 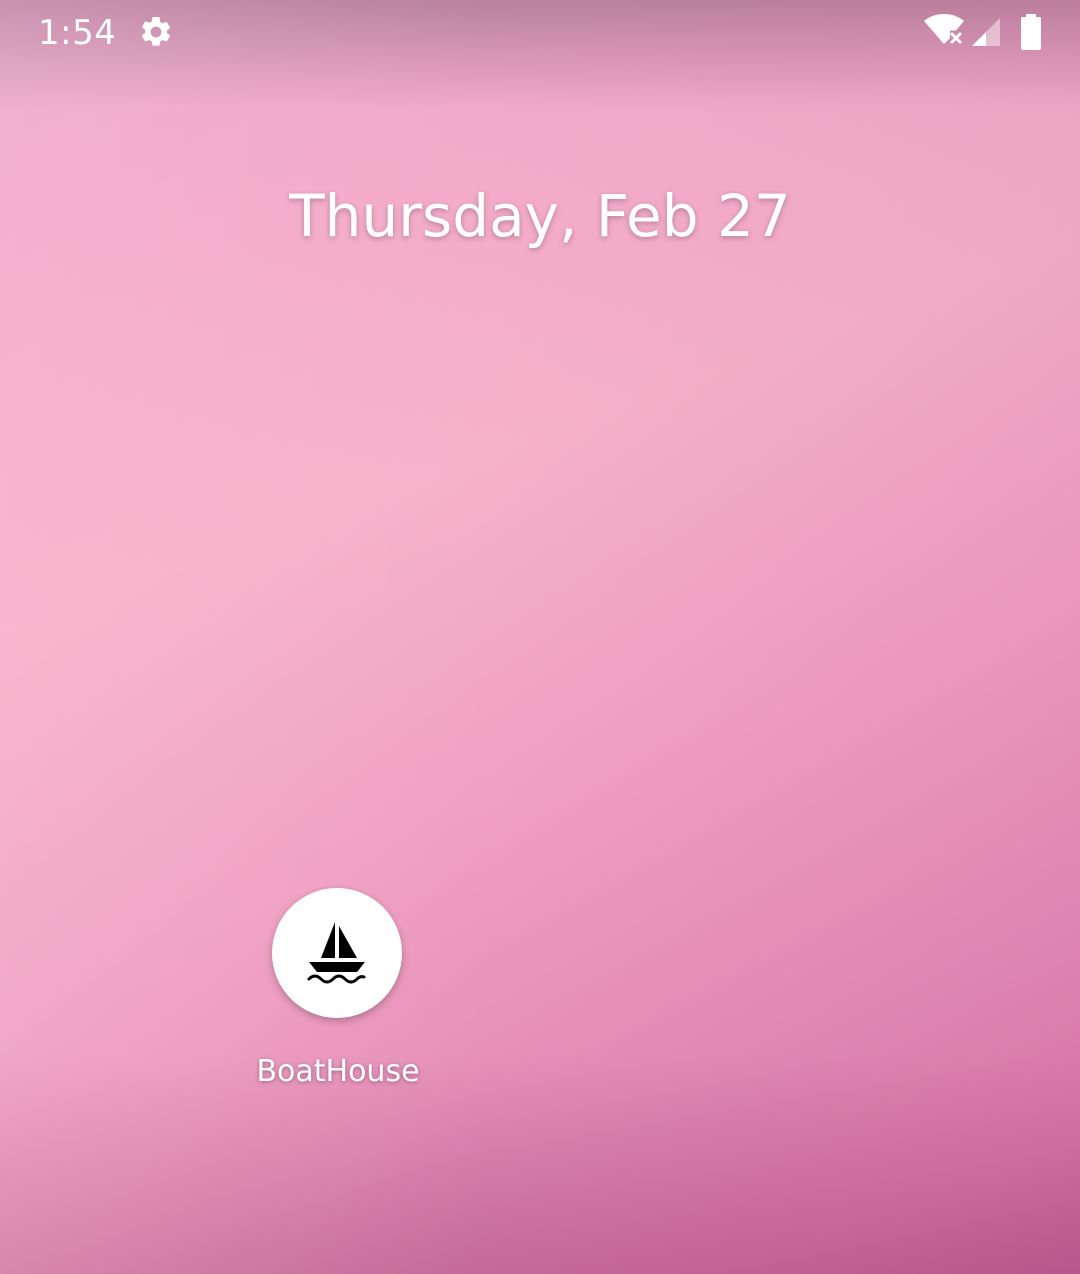 What do you see at coordinates (944, 29) in the screenshot?
I see `wifi-no-internet-icon` at bounding box center [944, 29].